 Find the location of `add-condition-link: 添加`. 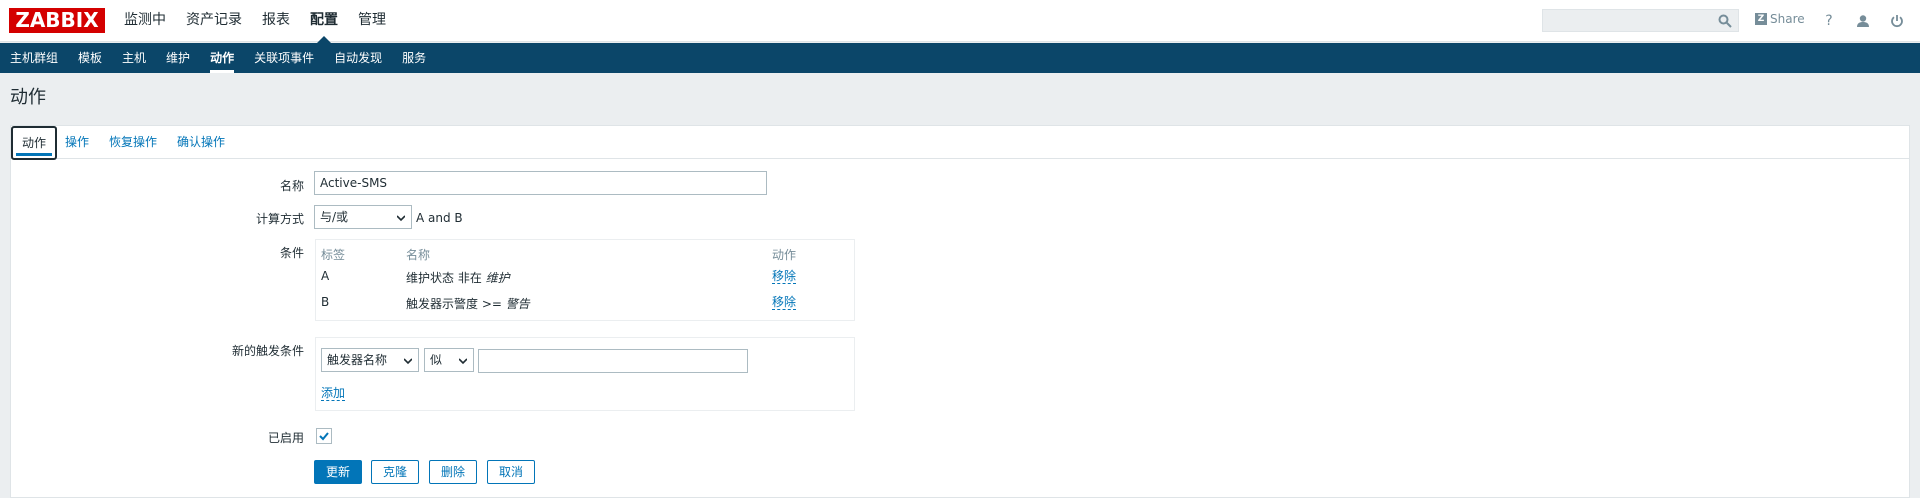

add-condition-link: 添加 is located at coordinates (333, 393).